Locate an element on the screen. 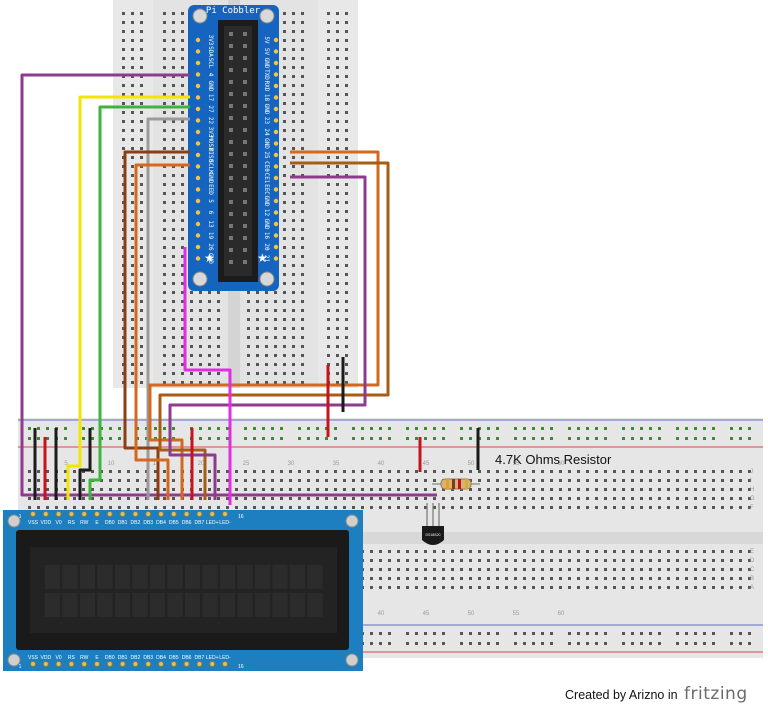 The image size is (768, 705). cobbler-pin-label: SDA is located at coordinates (210, 51).